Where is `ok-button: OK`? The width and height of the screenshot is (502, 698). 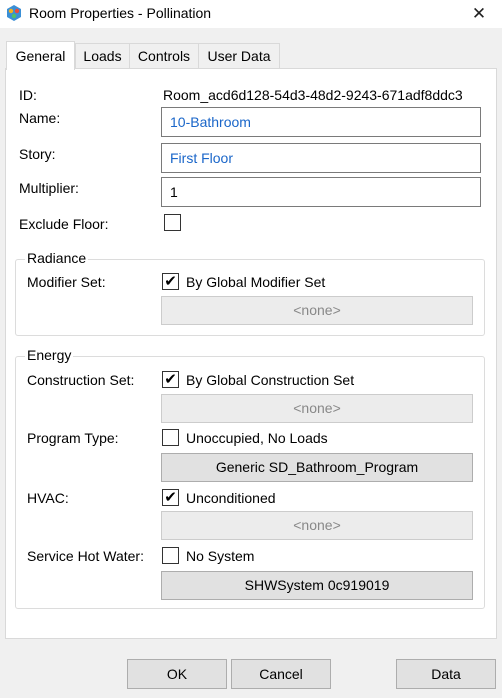
ok-button: OK is located at coordinates (177, 674).